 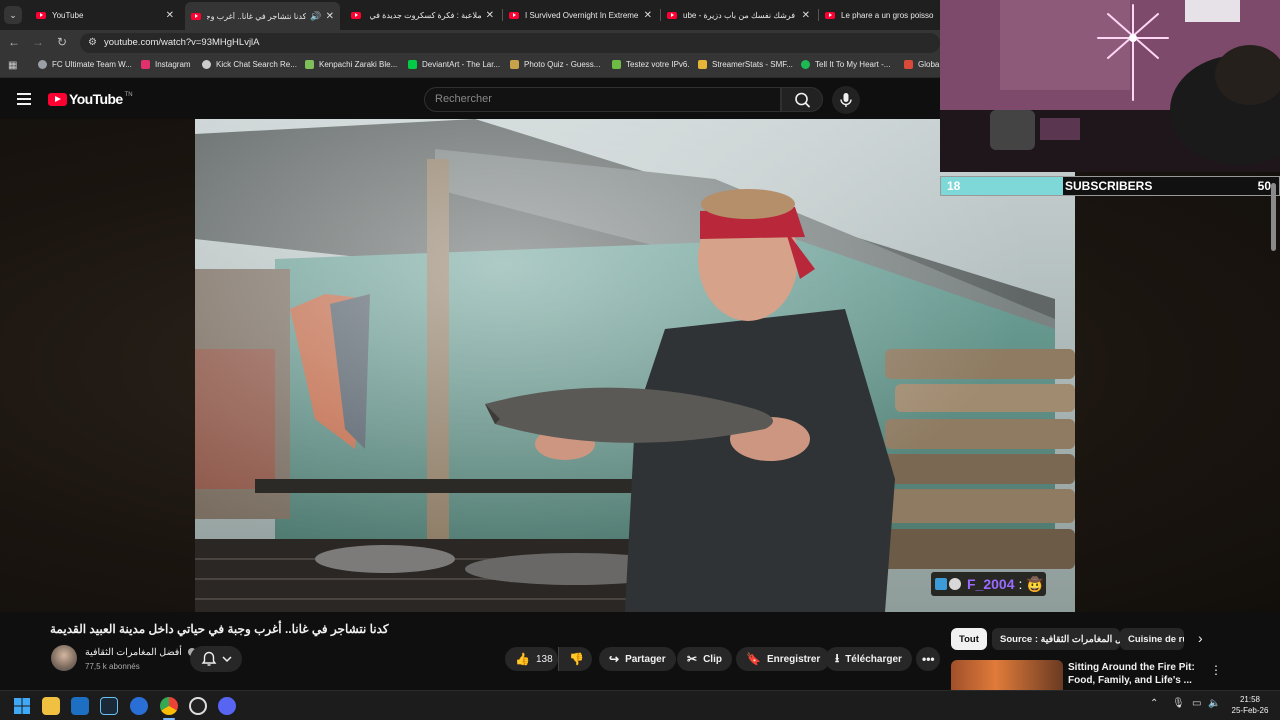 I want to click on search-input: Rechercher, so click(x=602, y=99).